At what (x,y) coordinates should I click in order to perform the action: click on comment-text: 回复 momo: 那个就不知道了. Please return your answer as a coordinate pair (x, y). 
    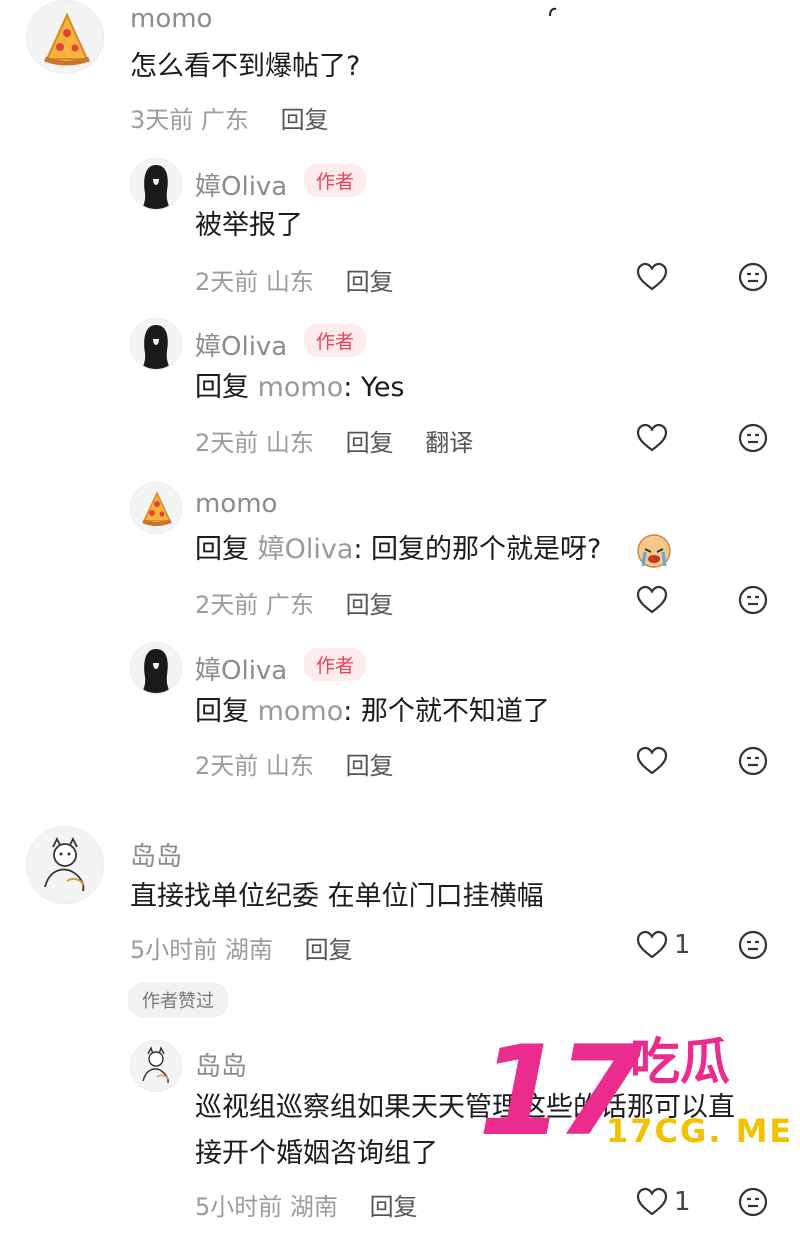
    Looking at the image, I should click on (372, 712).